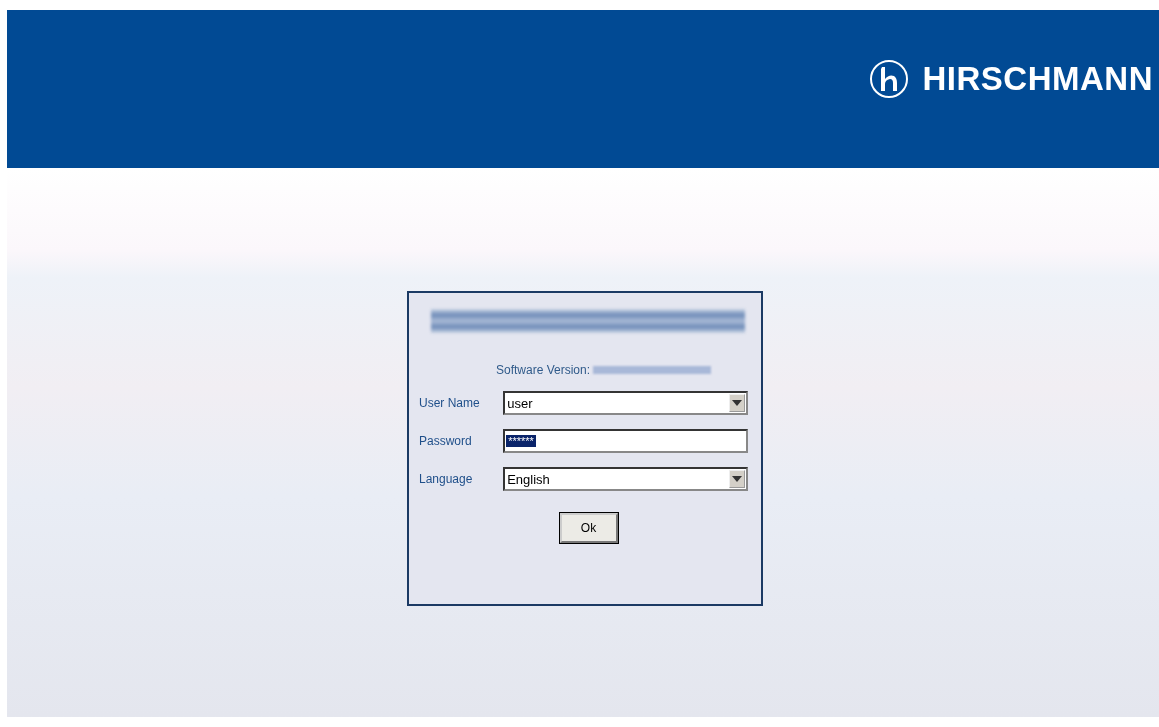 The width and height of the screenshot is (1159, 727). Describe the element at coordinates (888, 79) in the screenshot. I see `logo-icon` at that location.